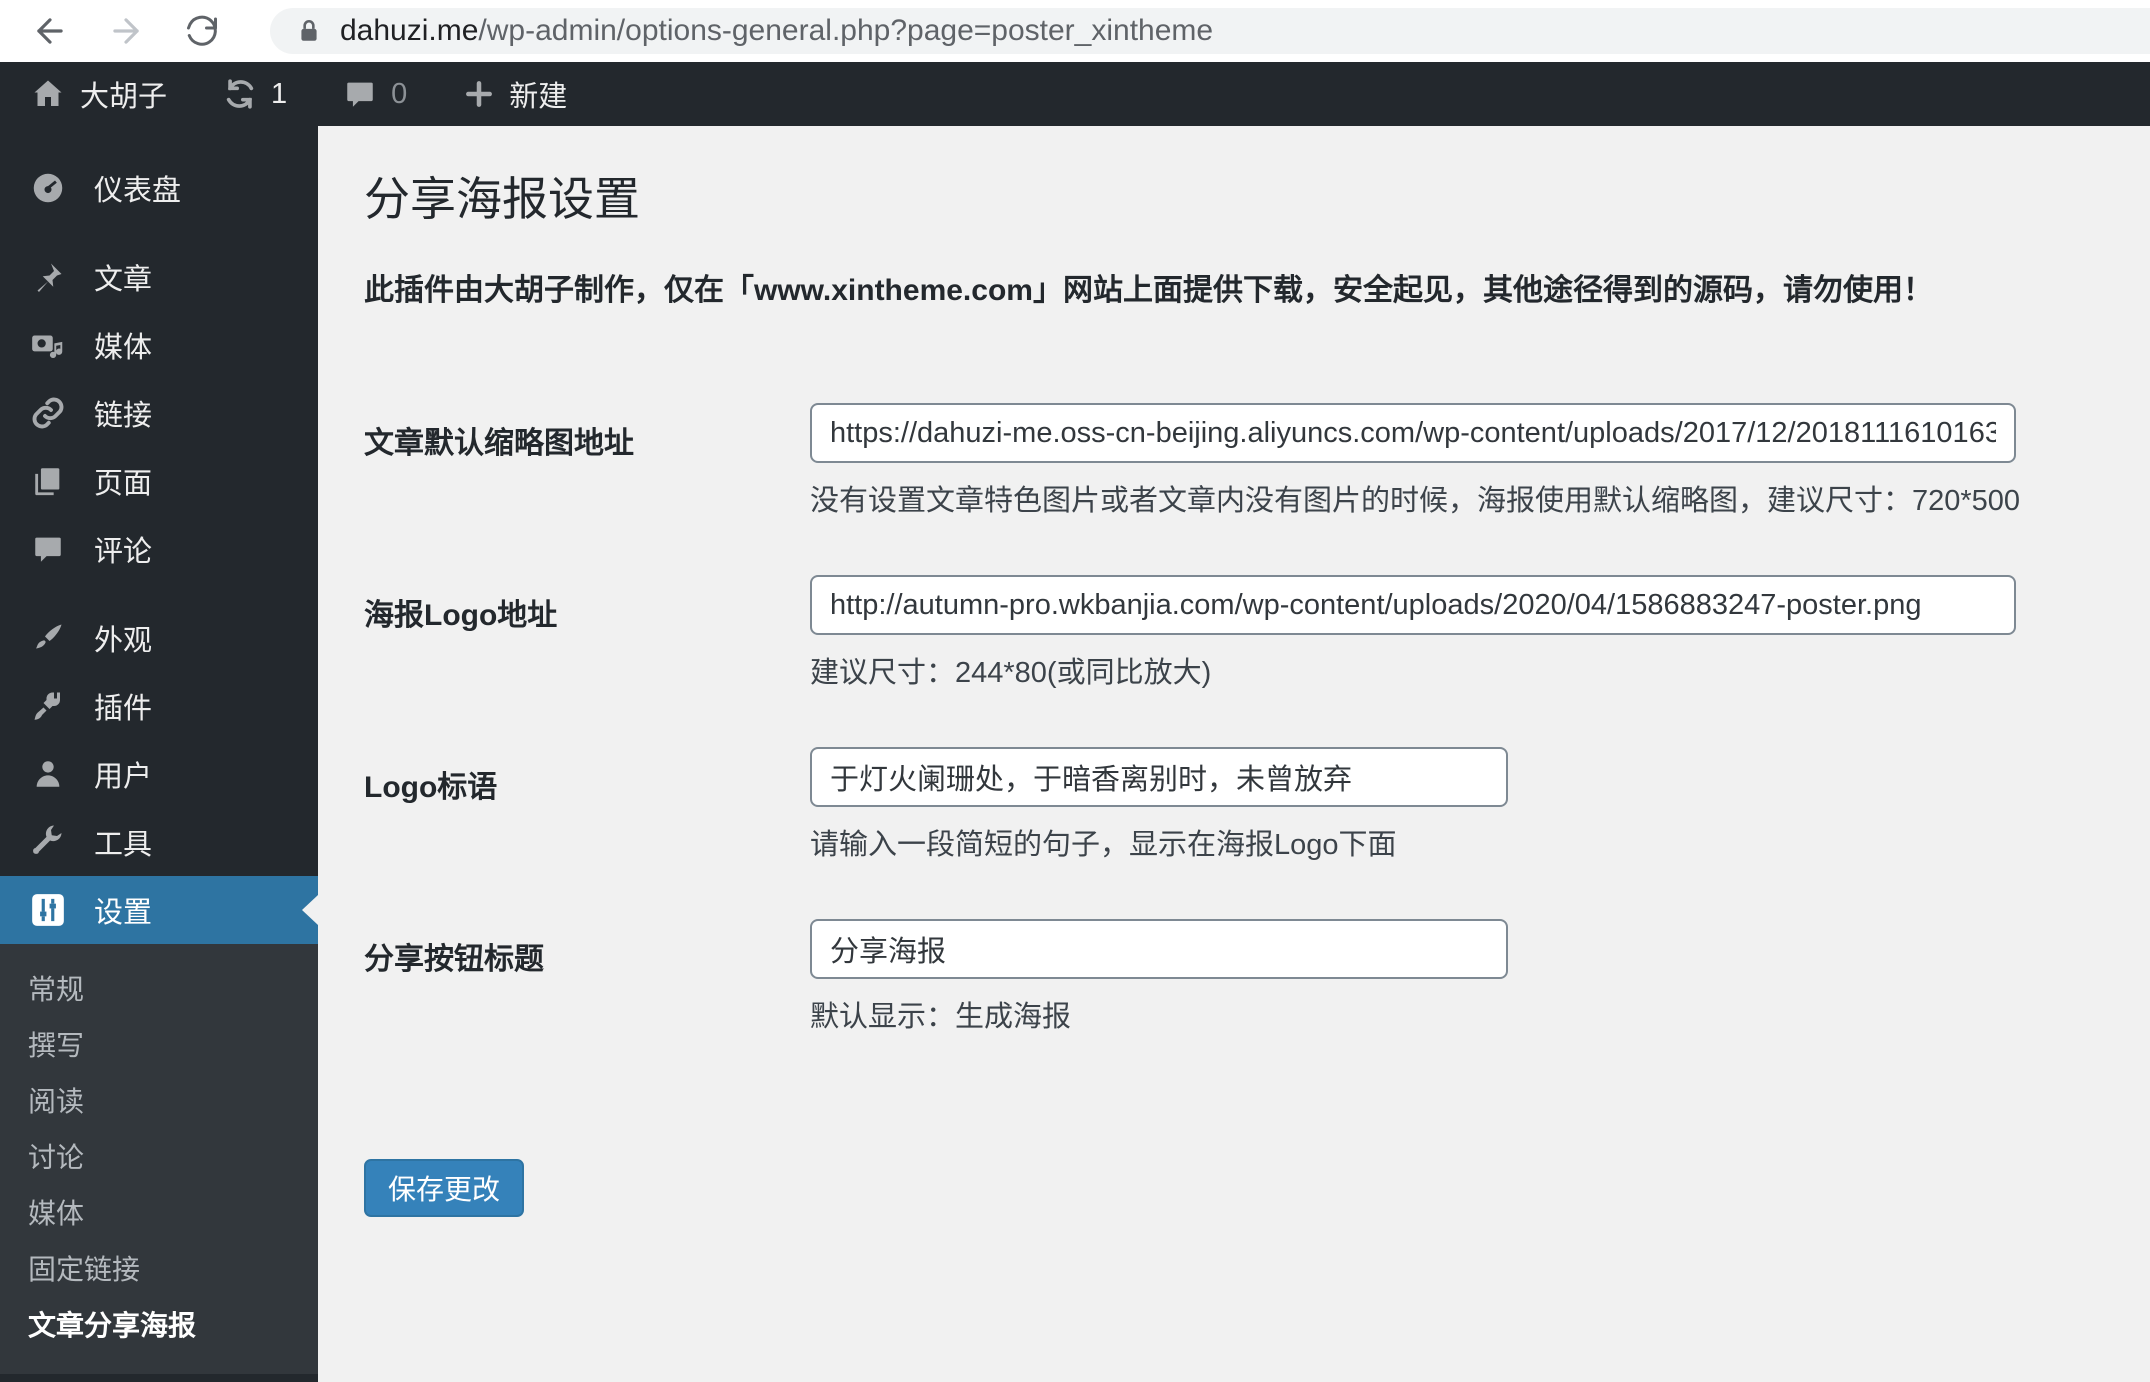  Describe the element at coordinates (454, 959) in the screenshot. I see `field-label: 分享按钮标题` at that location.